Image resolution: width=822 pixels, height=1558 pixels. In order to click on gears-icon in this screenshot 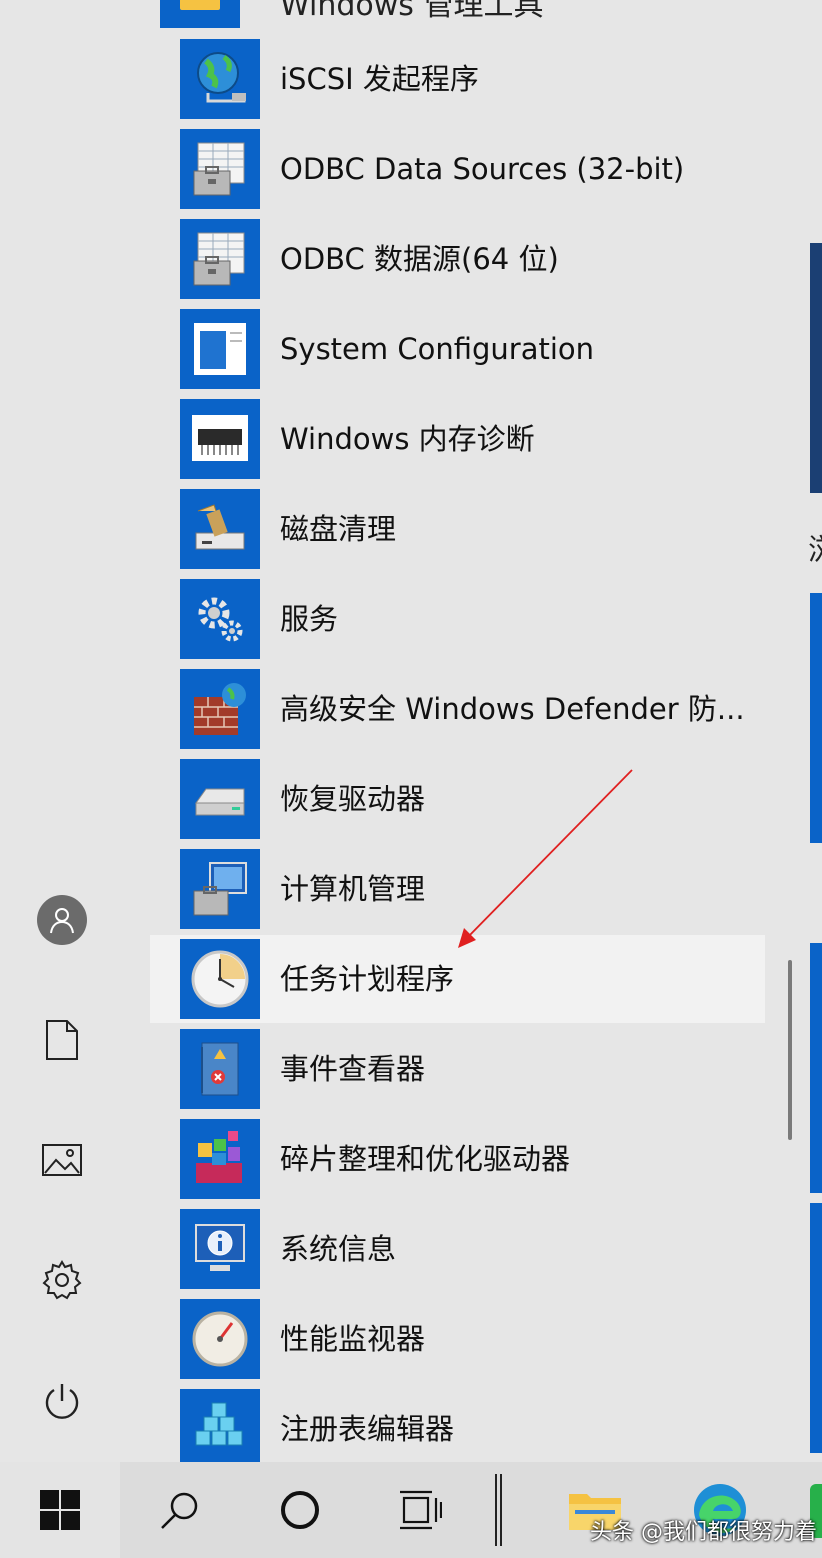, I will do `click(220, 619)`.